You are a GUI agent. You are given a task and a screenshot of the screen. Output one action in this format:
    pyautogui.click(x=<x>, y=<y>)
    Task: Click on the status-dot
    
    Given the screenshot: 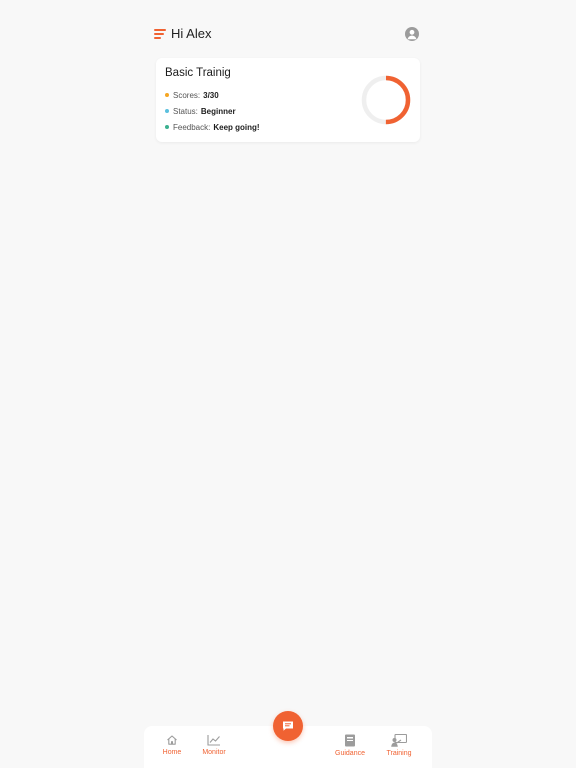 What is the action you would take?
    pyautogui.click(x=167, y=111)
    